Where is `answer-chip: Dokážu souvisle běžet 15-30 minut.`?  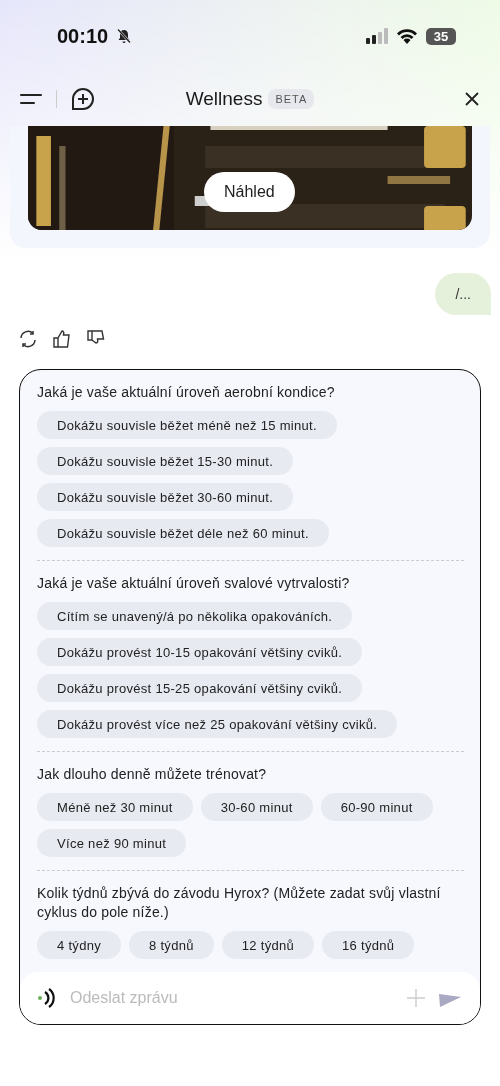 answer-chip: Dokážu souvisle běžet 15-30 minut. is located at coordinates (165, 461).